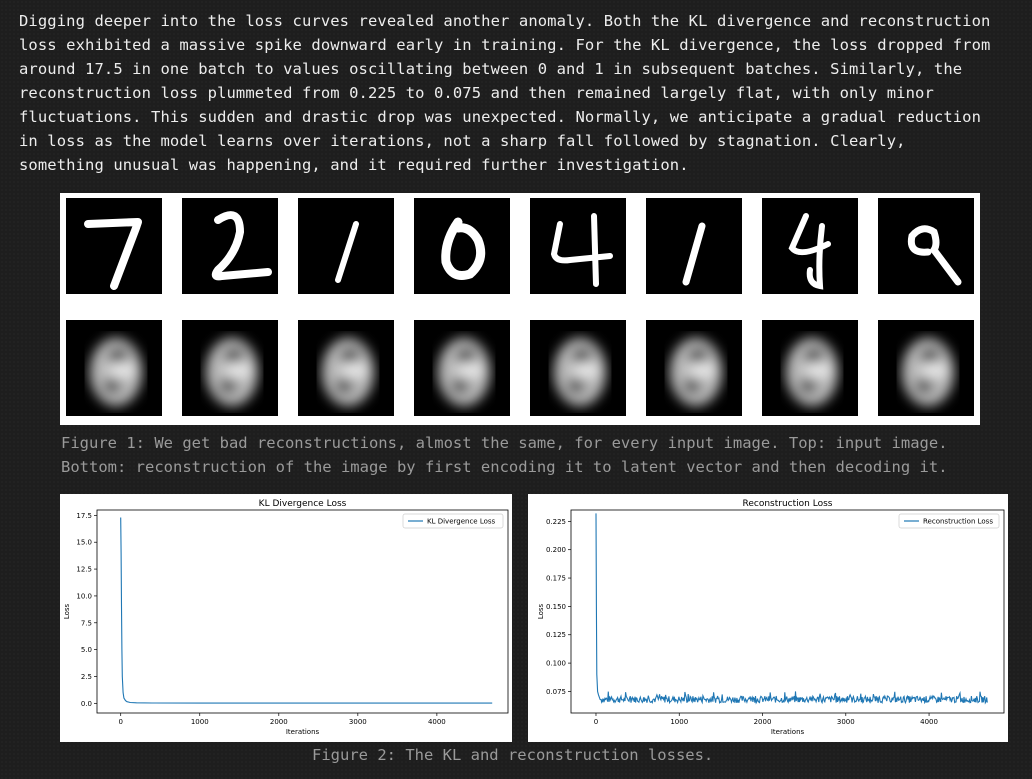  Describe the element at coordinates (788, 504) in the screenshot. I see `chart-title: Reconstruction Loss` at that location.